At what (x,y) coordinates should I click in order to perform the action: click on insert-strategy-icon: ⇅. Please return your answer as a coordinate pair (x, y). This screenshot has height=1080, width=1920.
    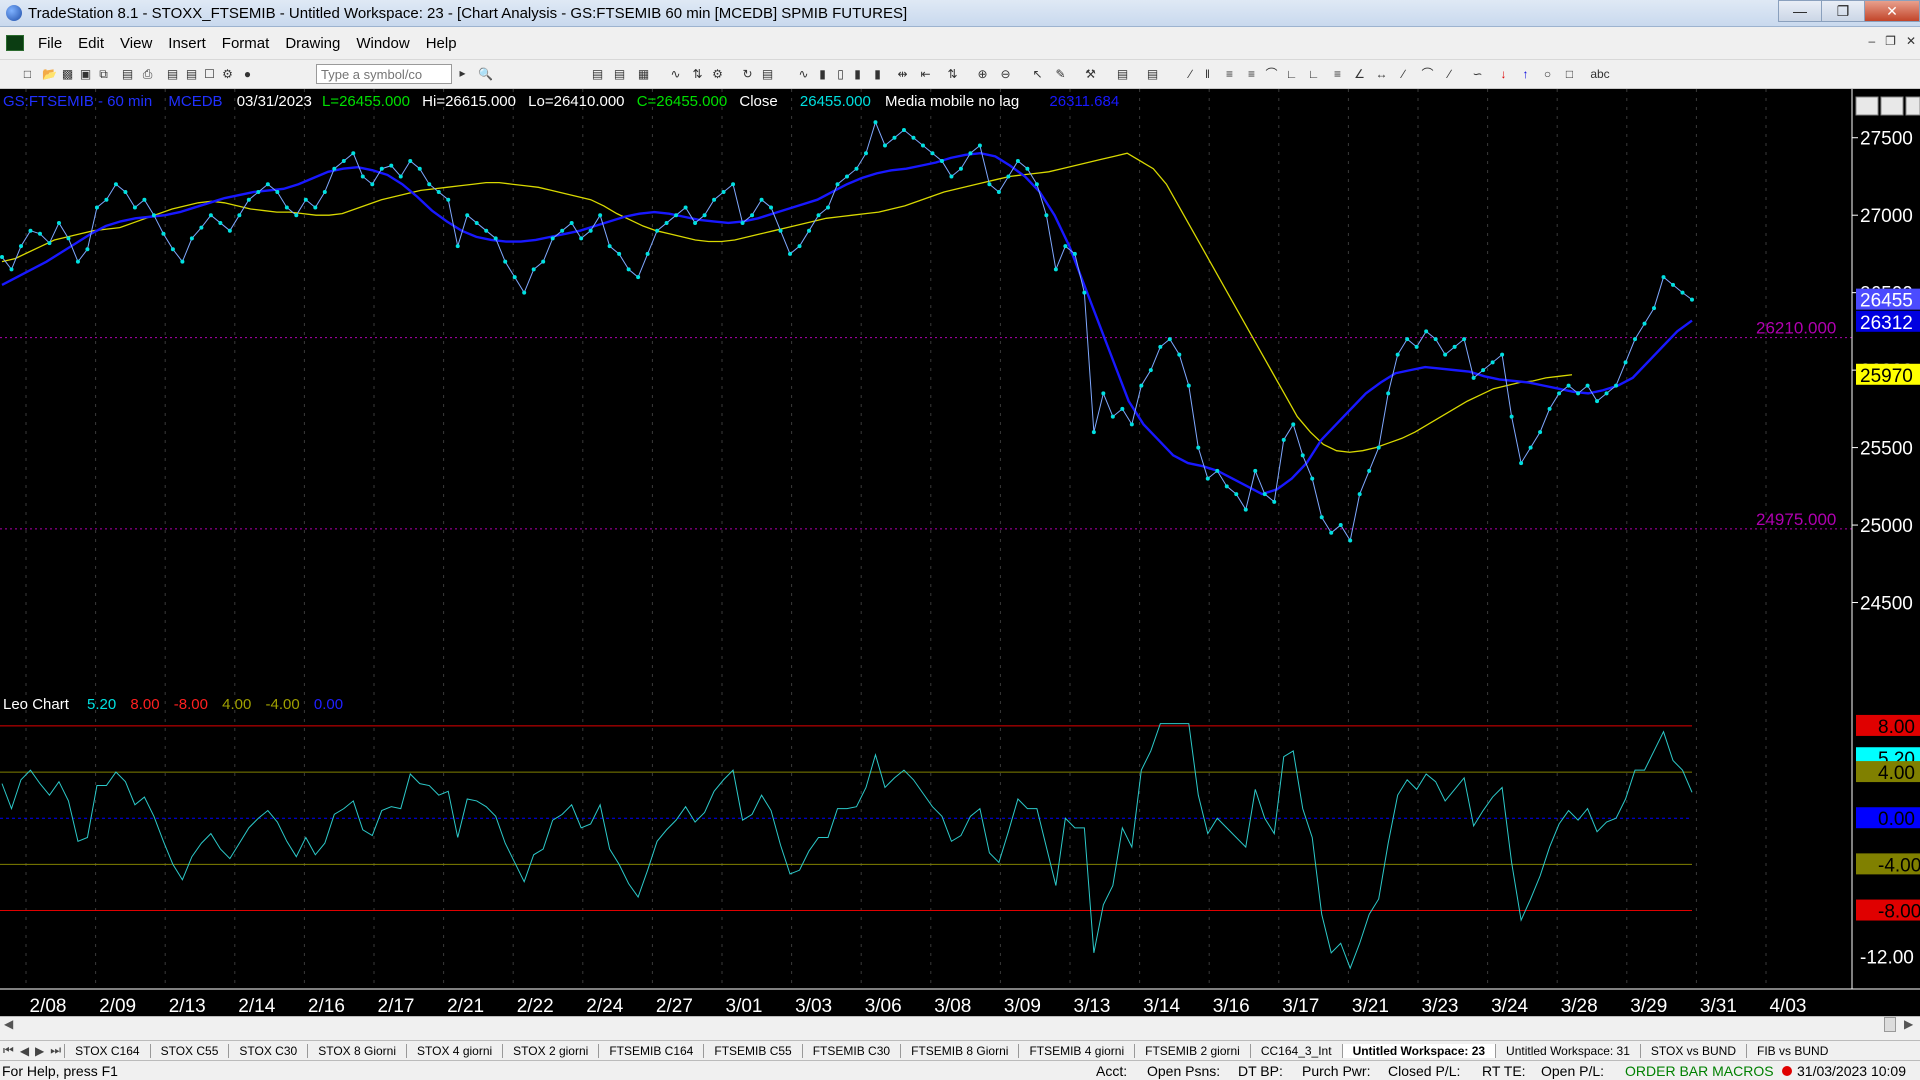
    Looking at the image, I should click on (697, 74).